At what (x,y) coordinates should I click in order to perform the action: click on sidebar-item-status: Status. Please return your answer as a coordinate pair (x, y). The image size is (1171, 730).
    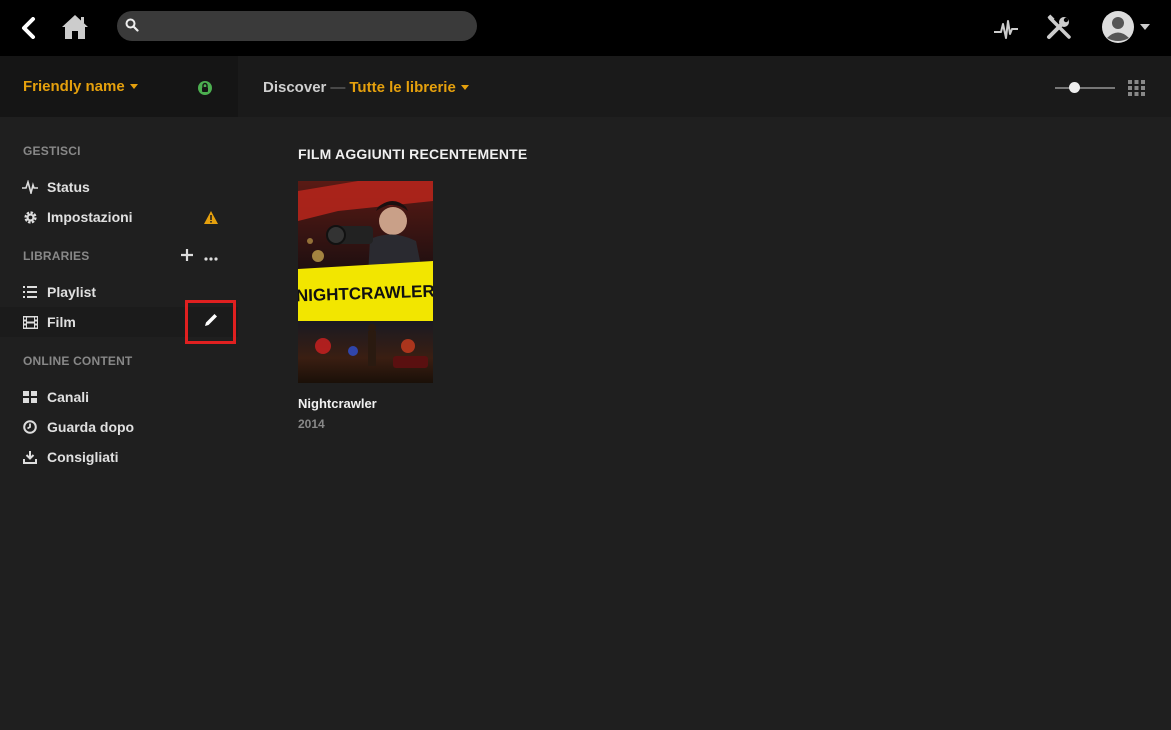
    Looking at the image, I should click on (119, 187).